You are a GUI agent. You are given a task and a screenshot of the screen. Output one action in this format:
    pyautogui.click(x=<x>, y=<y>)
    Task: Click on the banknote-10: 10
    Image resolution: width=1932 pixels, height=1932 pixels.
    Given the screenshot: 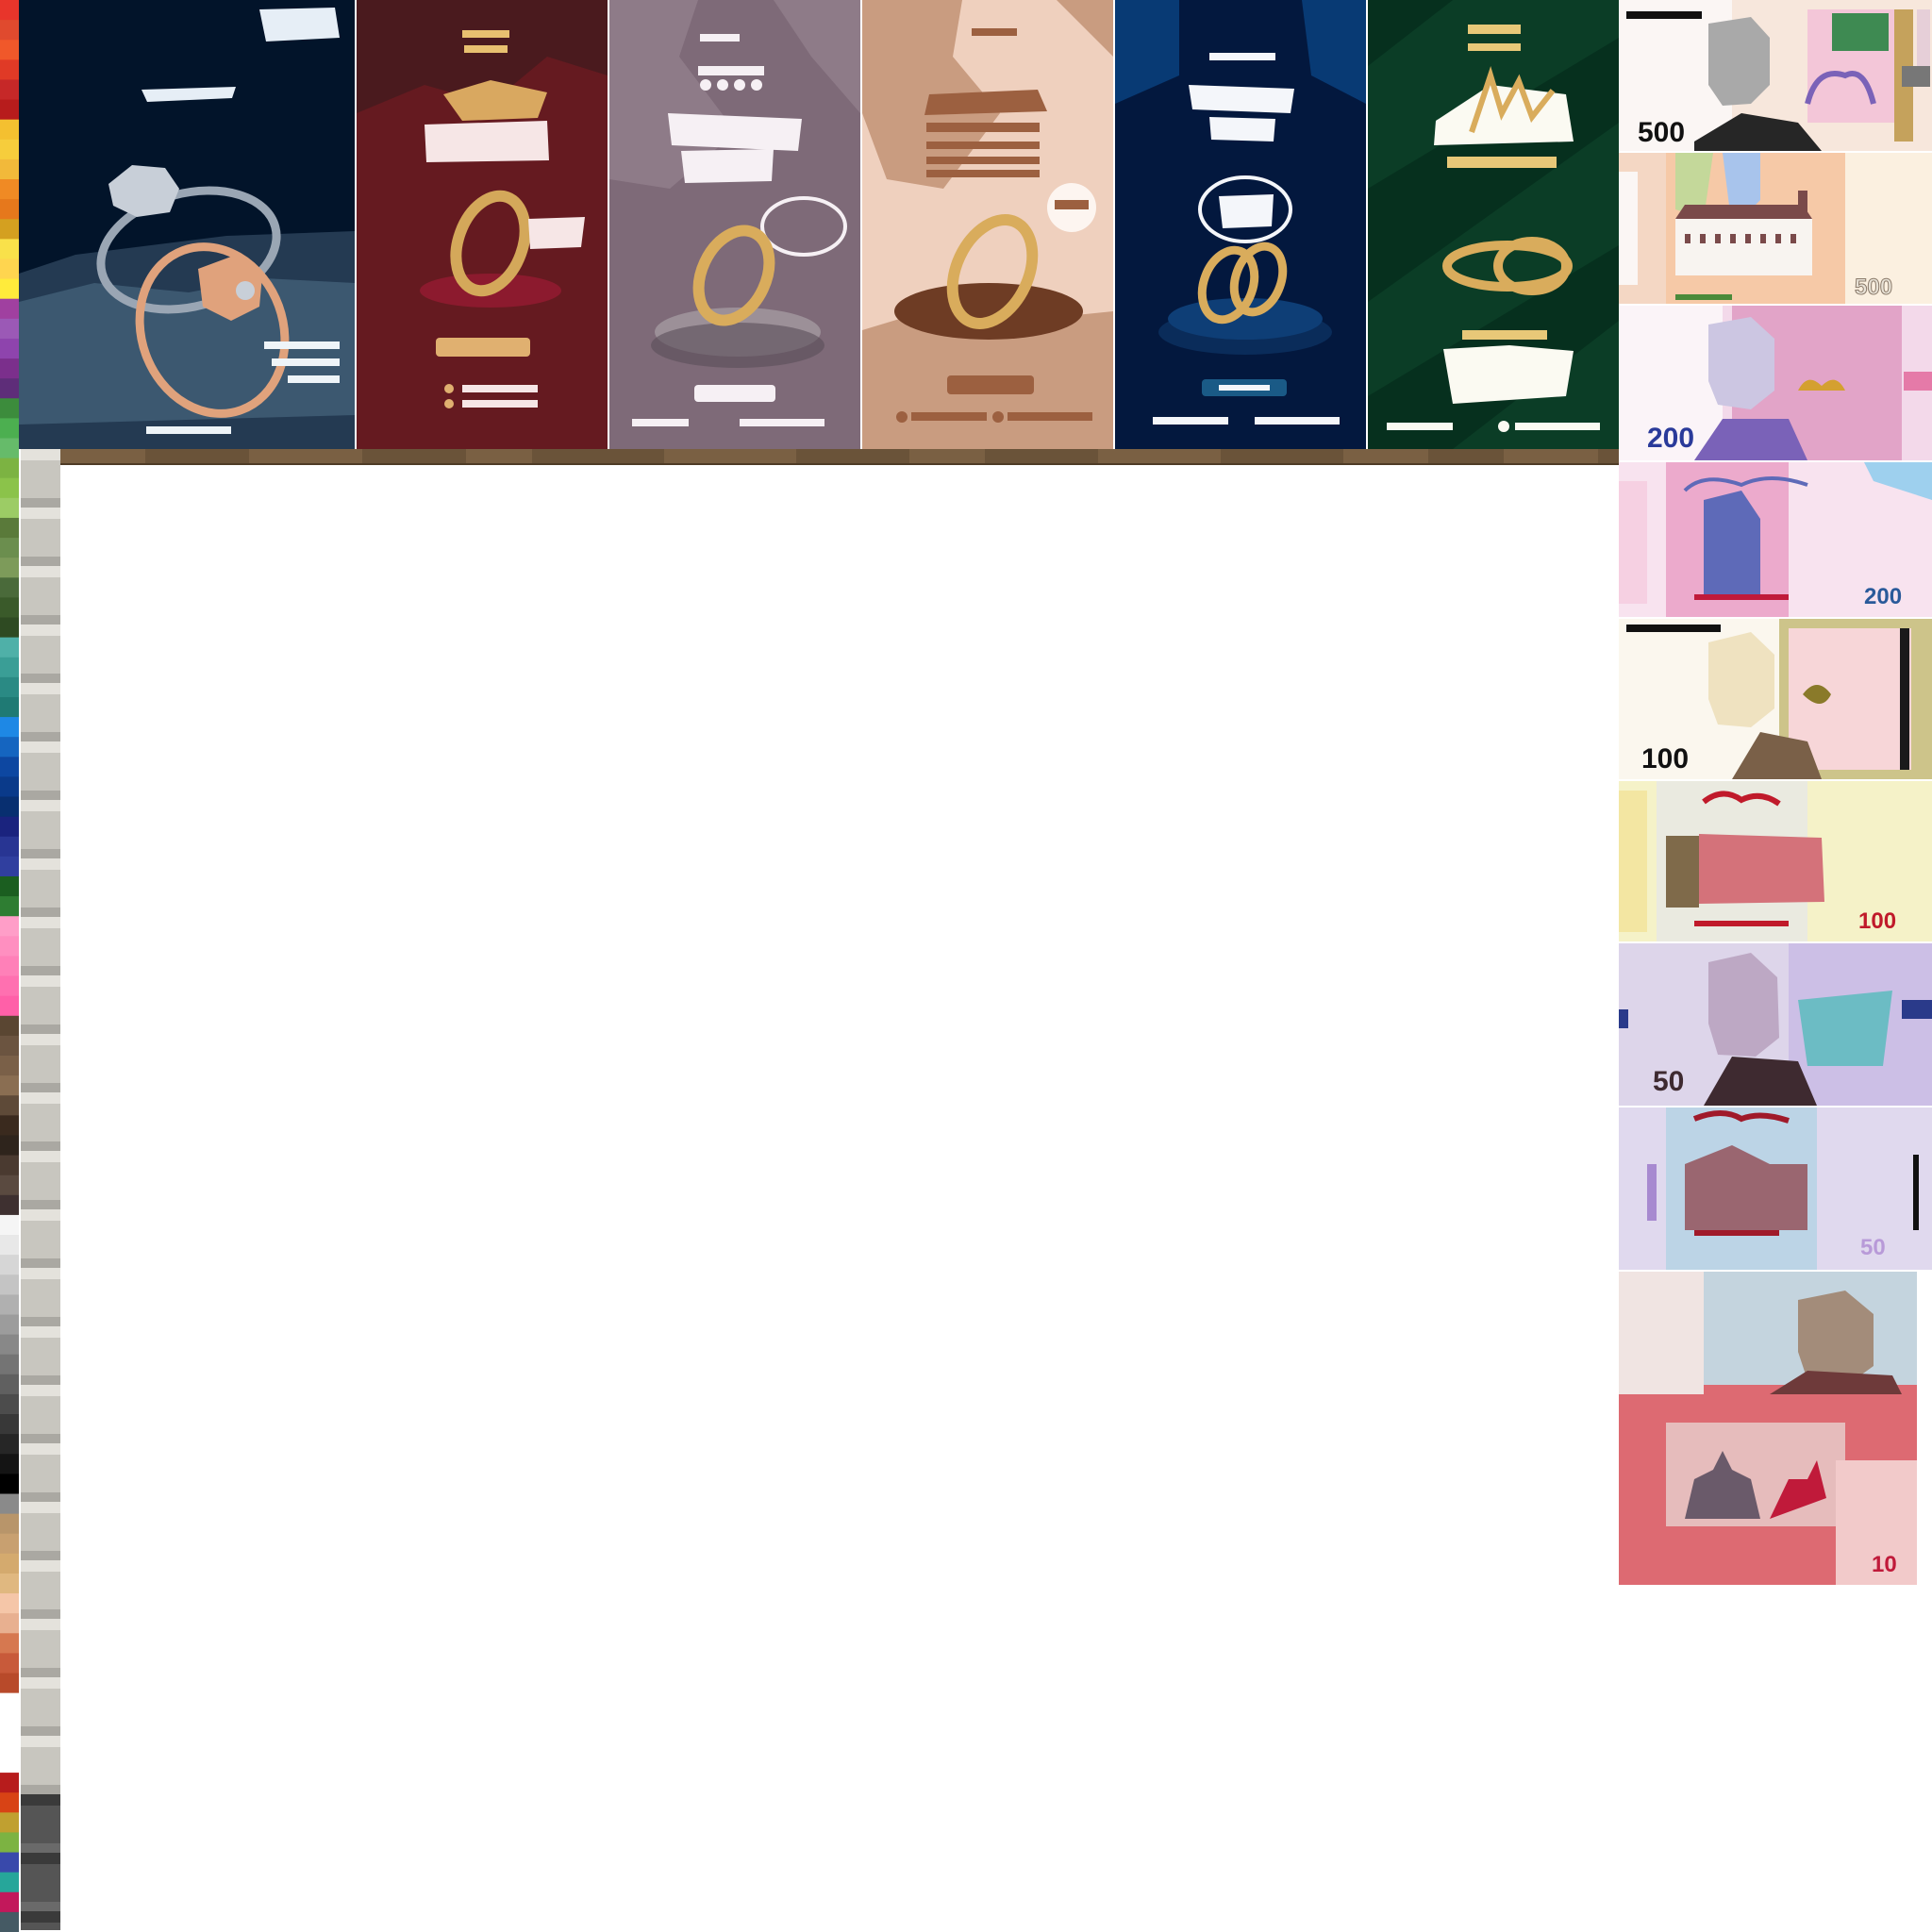 What is the action you would take?
    pyautogui.click(x=1768, y=1429)
    